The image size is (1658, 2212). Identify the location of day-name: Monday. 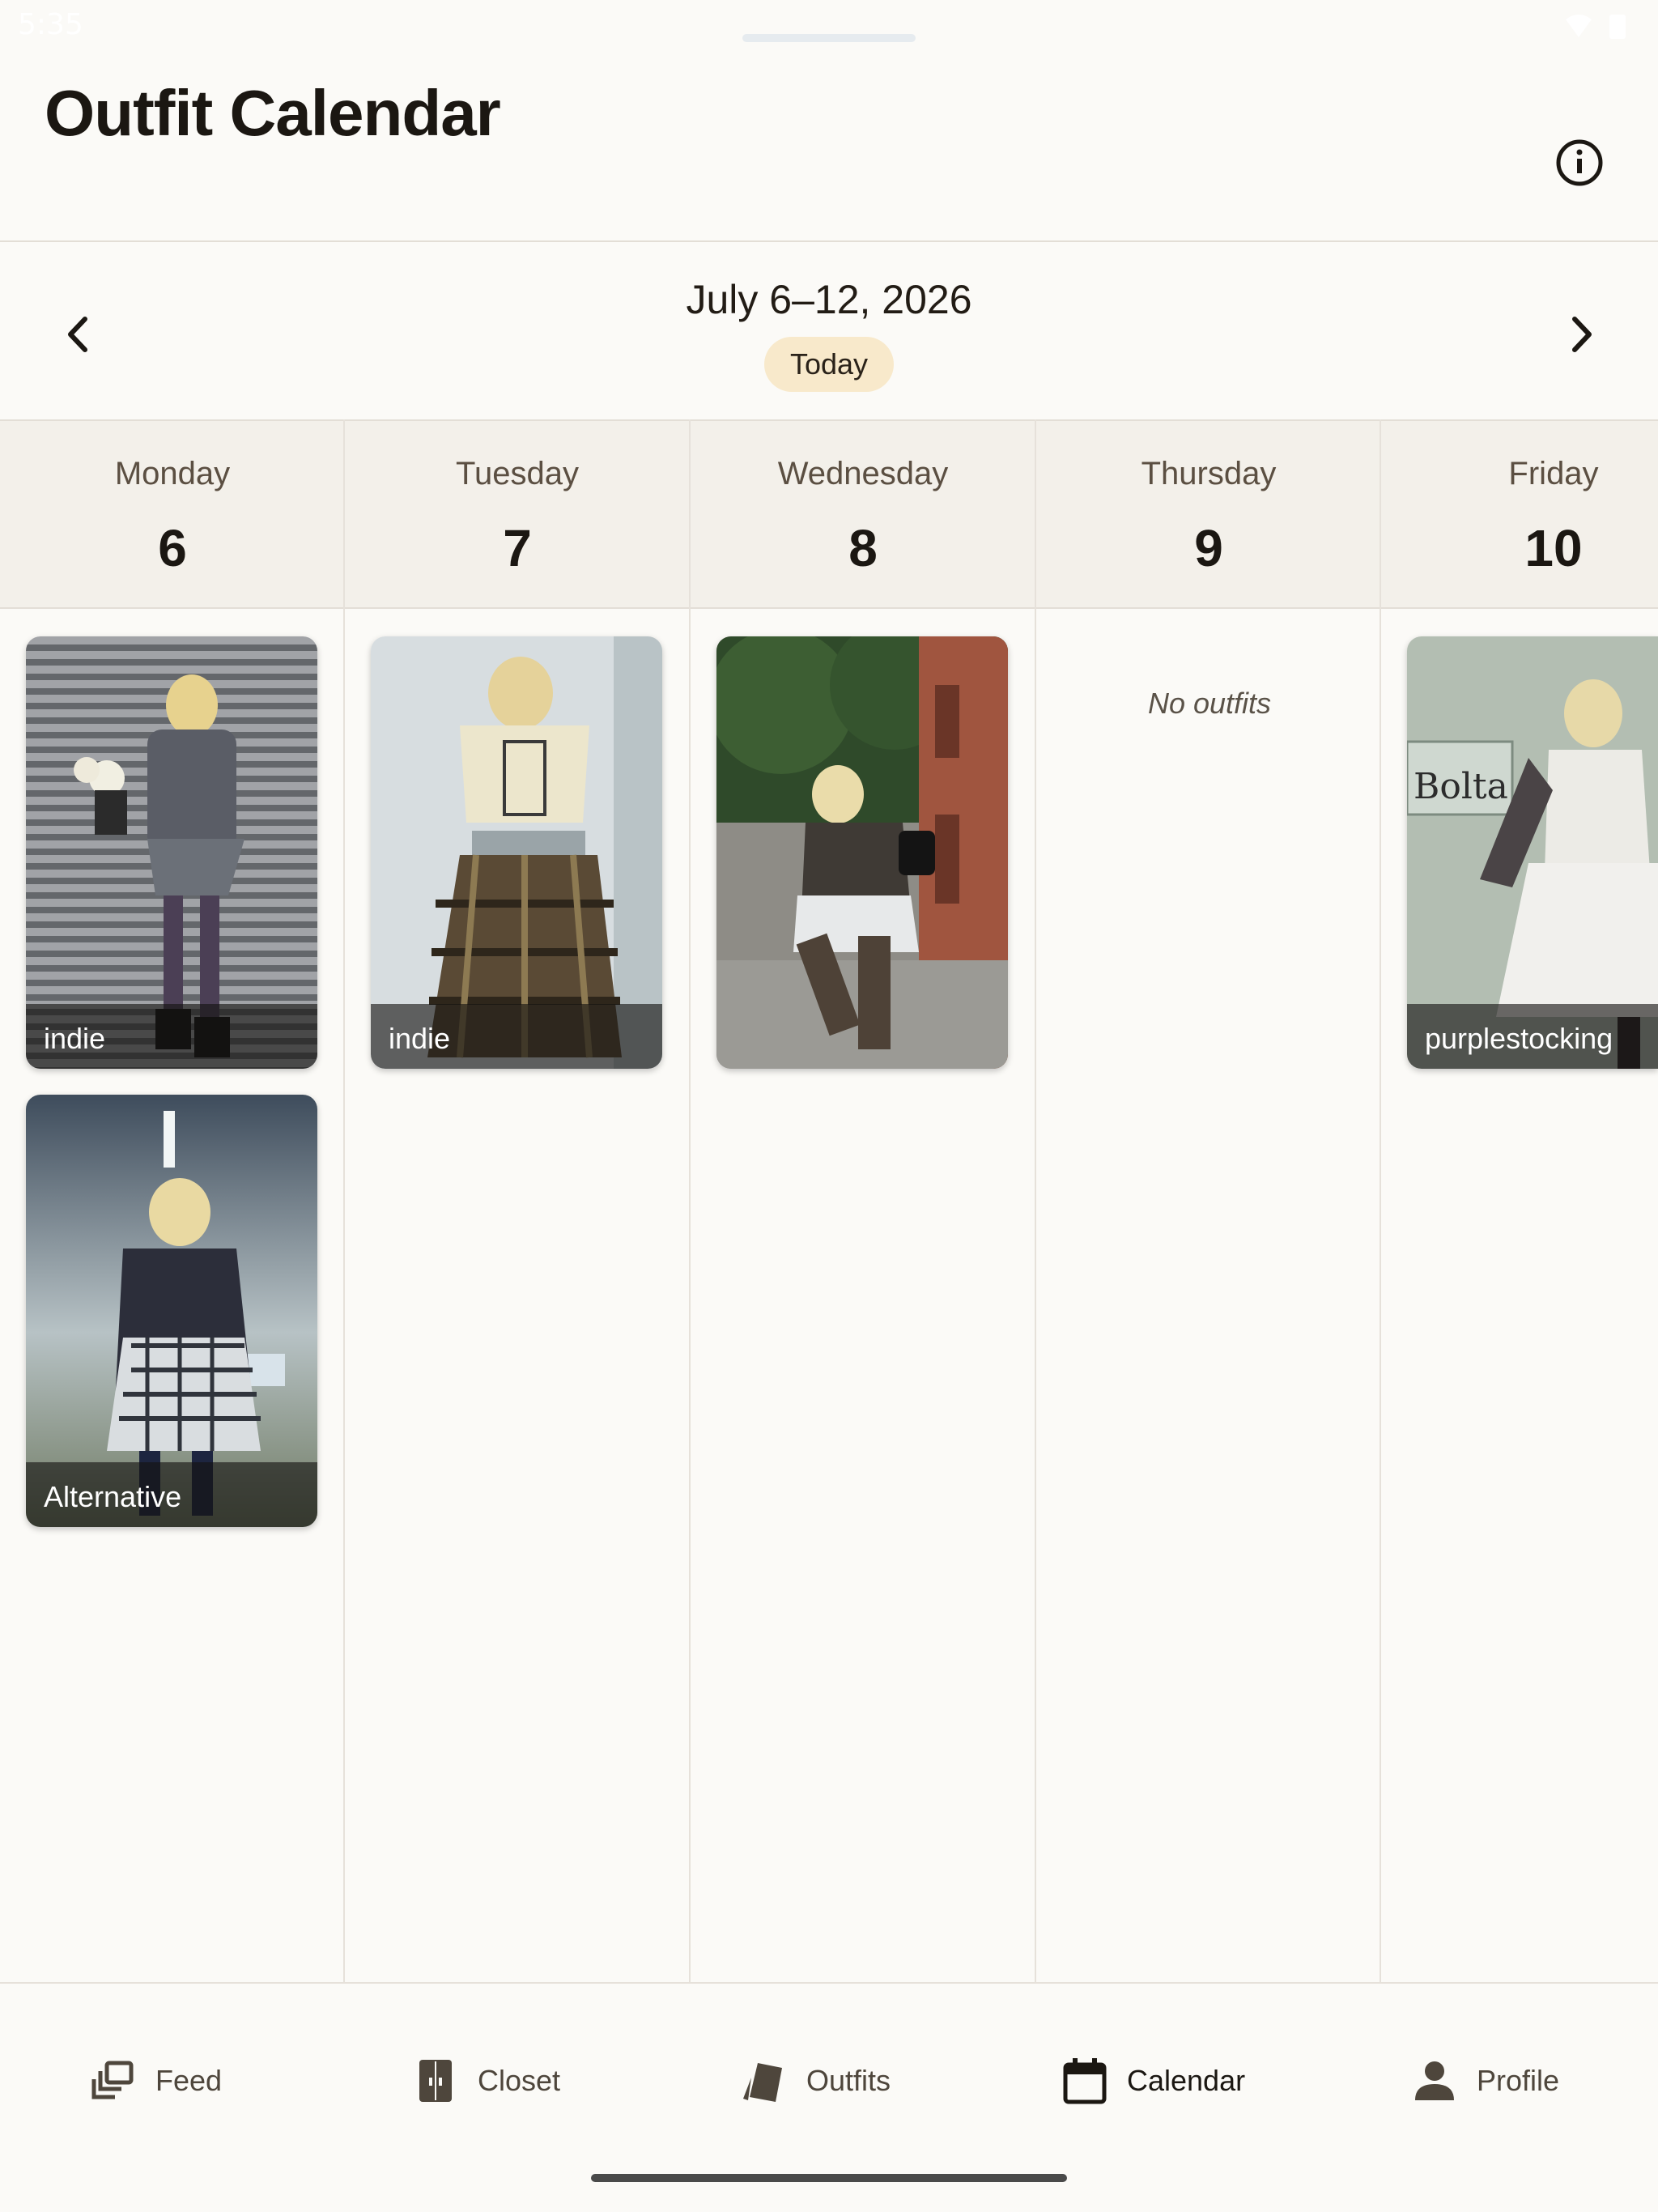
(172, 474).